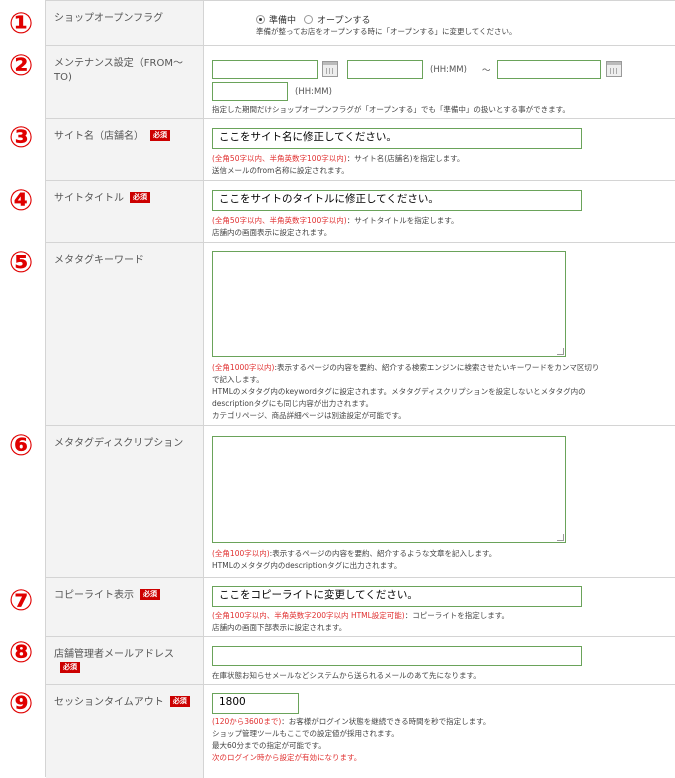  What do you see at coordinates (21, 445) in the screenshot?
I see `marker-6: ⑥` at bounding box center [21, 445].